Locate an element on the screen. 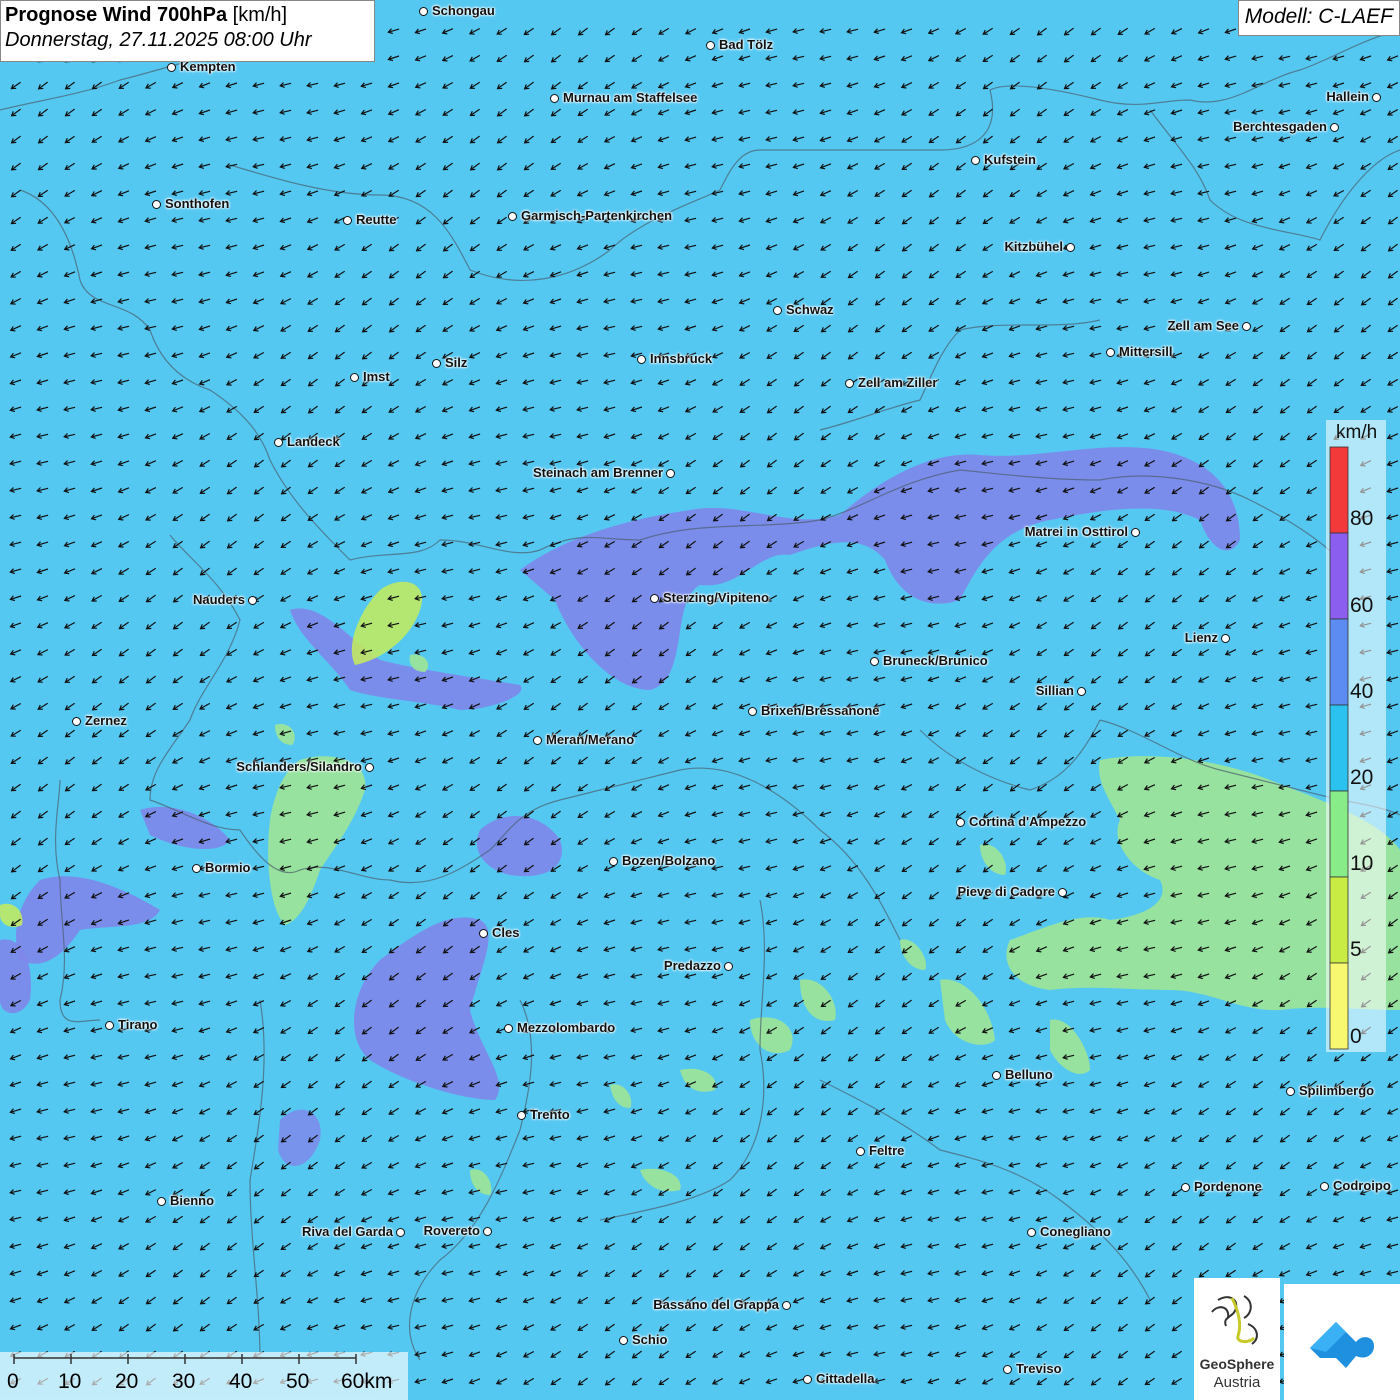  cloud-logo is located at coordinates (1342, 1342).